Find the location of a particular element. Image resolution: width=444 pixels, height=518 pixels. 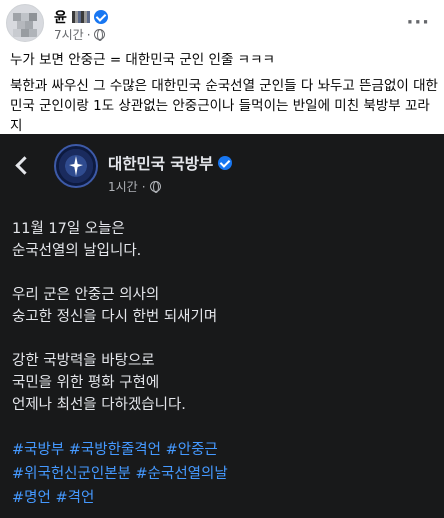

paragraph: 우리 군은 안중근 의사의 숭고한 정신을 다시 한번 되새기며 is located at coordinates (115, 306).